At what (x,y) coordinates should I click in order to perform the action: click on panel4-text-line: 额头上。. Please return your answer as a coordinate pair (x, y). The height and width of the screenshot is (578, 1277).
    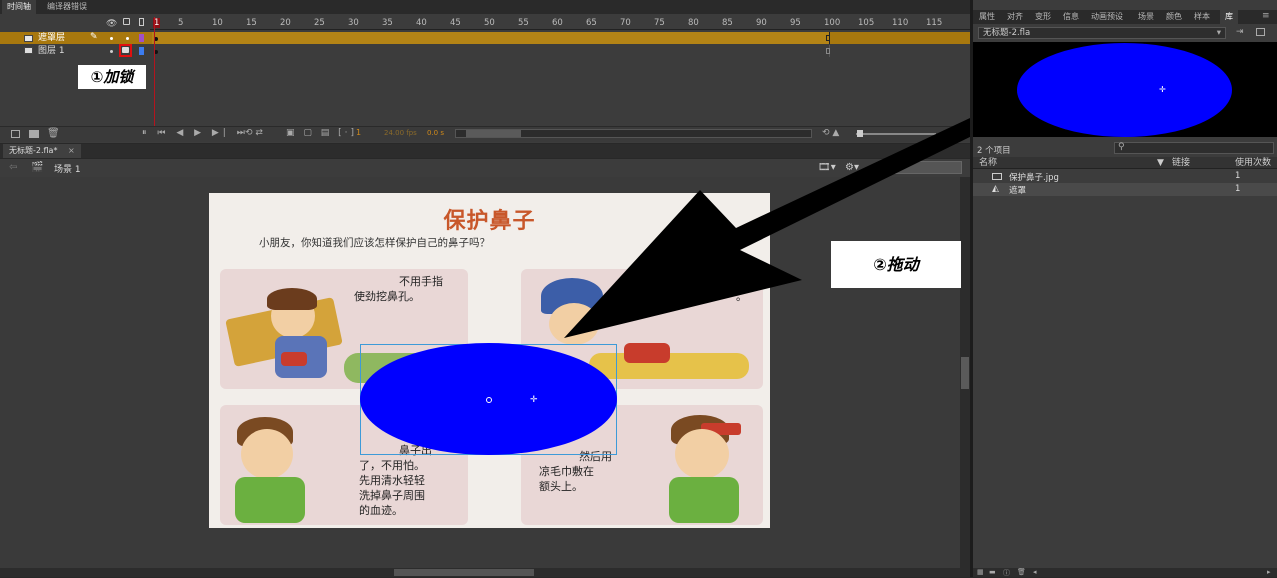
    Looking at the image, I should click on (561, 486).